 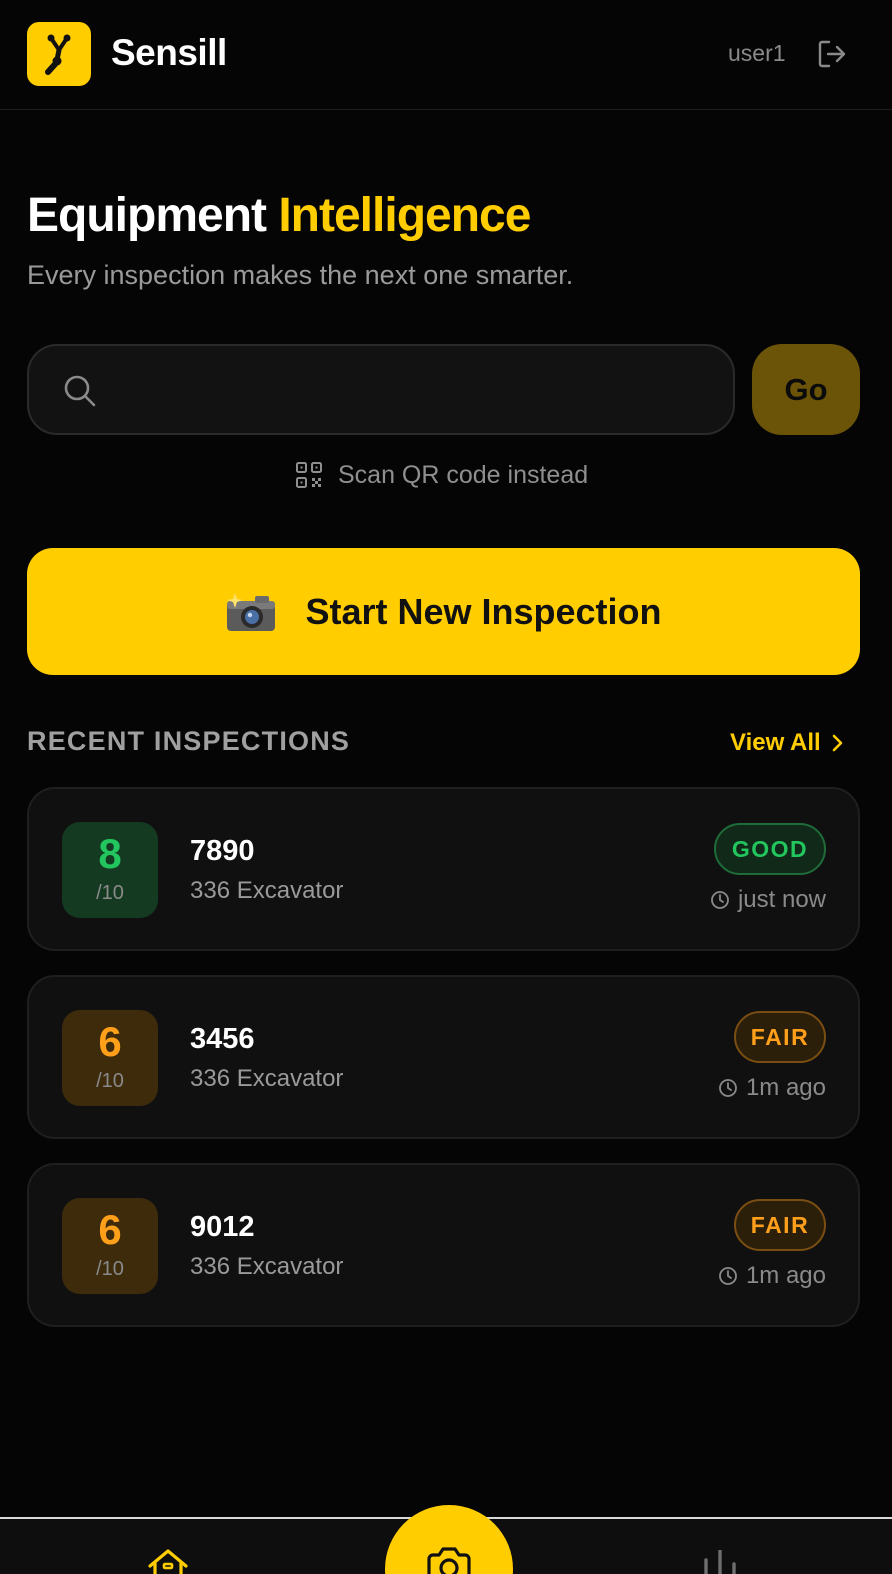 I want to click on recent-inspections-heading: RECENT INSPECTIONS, so click(x=189, y=741).